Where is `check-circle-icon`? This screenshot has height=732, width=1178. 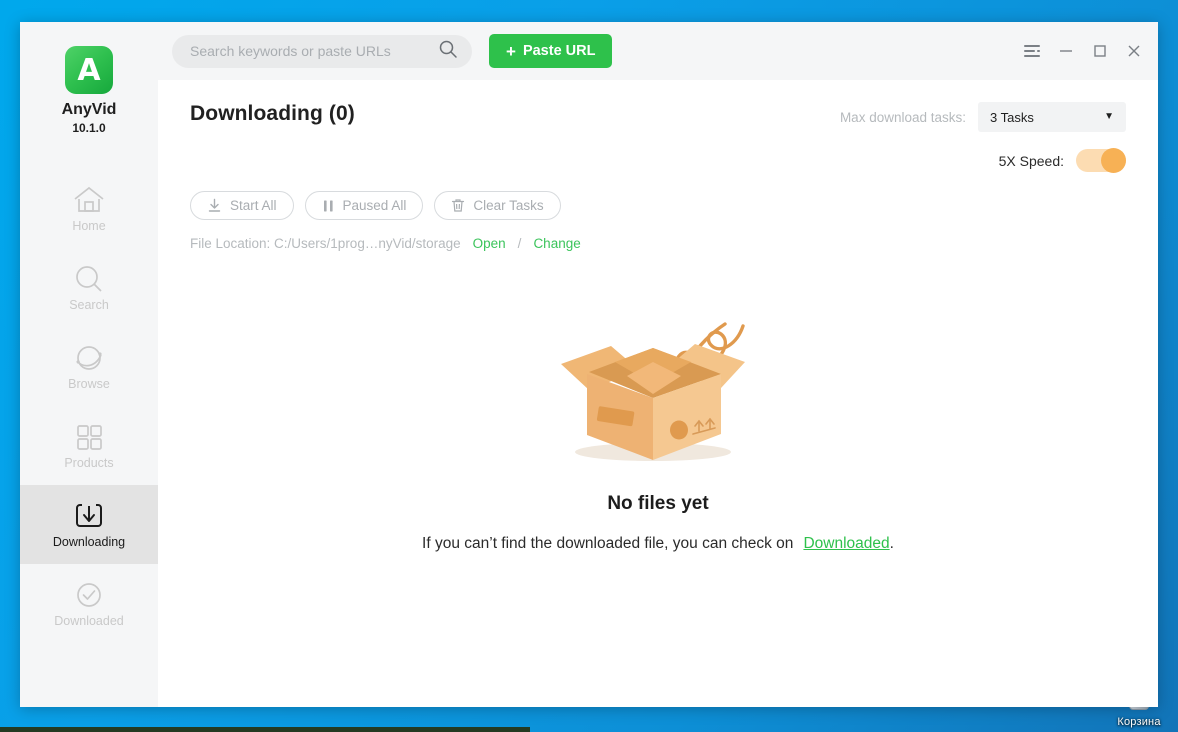
check-circle-icon is located at coordinates (89, 595).